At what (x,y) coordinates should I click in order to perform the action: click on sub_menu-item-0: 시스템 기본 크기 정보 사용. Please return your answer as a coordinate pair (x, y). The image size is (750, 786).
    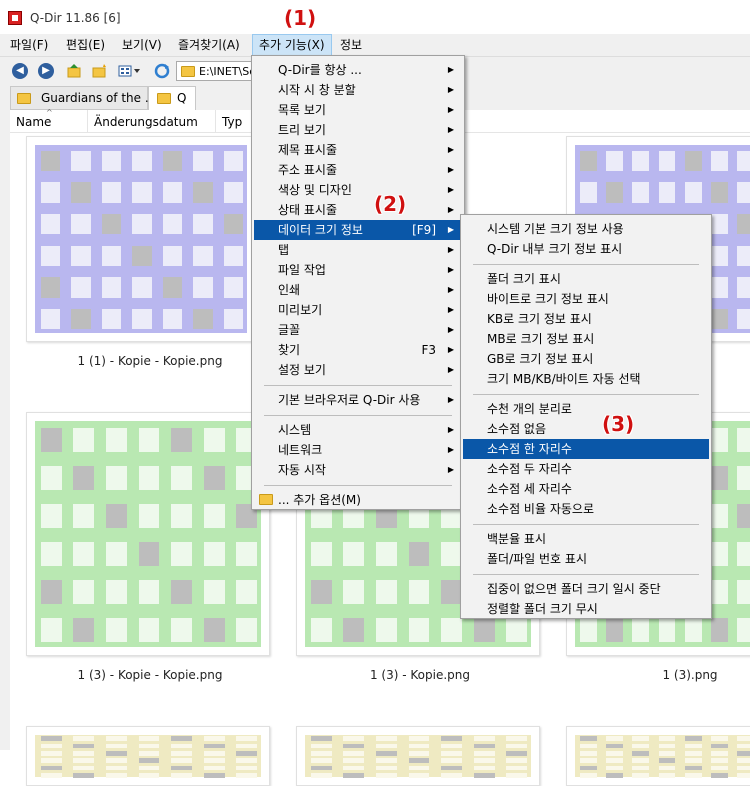
    Looking at the image, I should click on (586, 229).